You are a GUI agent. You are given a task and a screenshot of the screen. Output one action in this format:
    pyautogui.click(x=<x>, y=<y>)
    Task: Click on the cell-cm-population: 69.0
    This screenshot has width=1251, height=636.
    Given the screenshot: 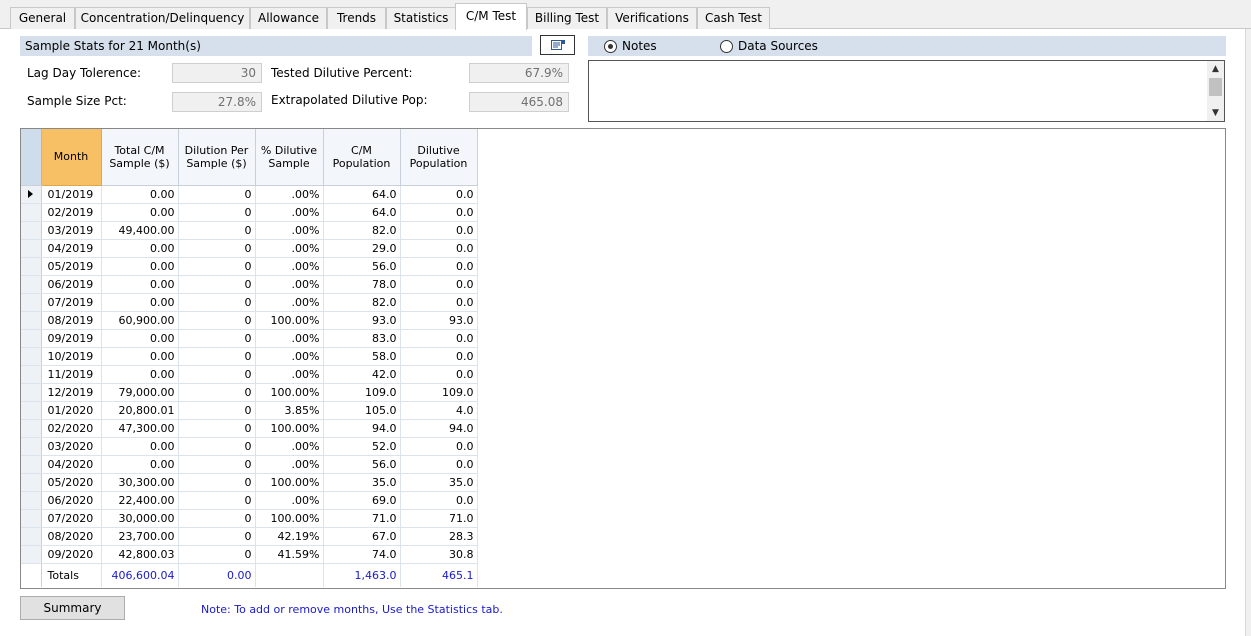 What is the action you would take?
    pyautogui.click(x=362, y=500)
    